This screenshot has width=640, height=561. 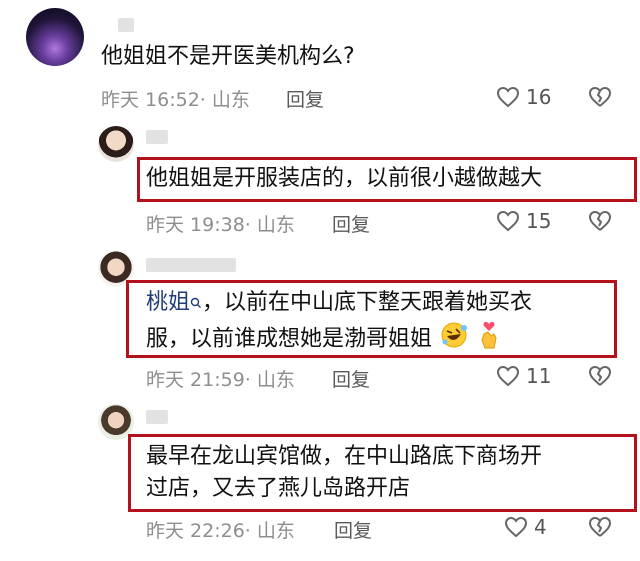 I want to click on like-count: 16, so click(x=539, y=97).